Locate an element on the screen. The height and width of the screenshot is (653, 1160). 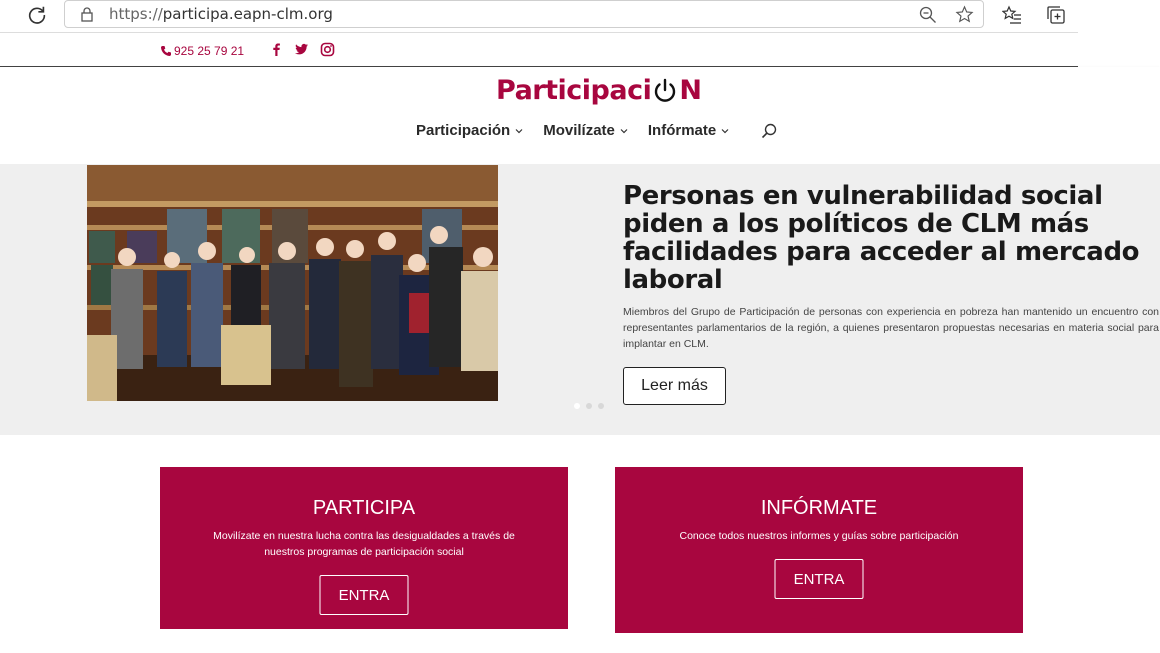
main-nav: Participación Movilízate Infórmate is located at coordinates (596, 130).